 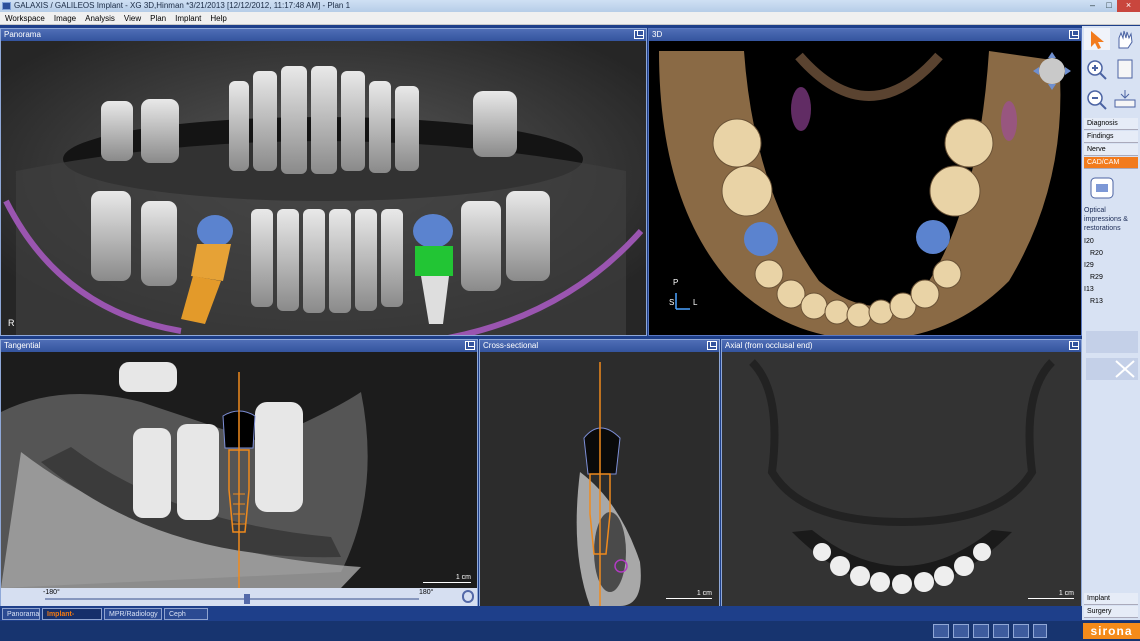 What do you see at coordinates (933, 237) in the screenshot?
I see `crown-right-3d` at bounding box center [933, 237].